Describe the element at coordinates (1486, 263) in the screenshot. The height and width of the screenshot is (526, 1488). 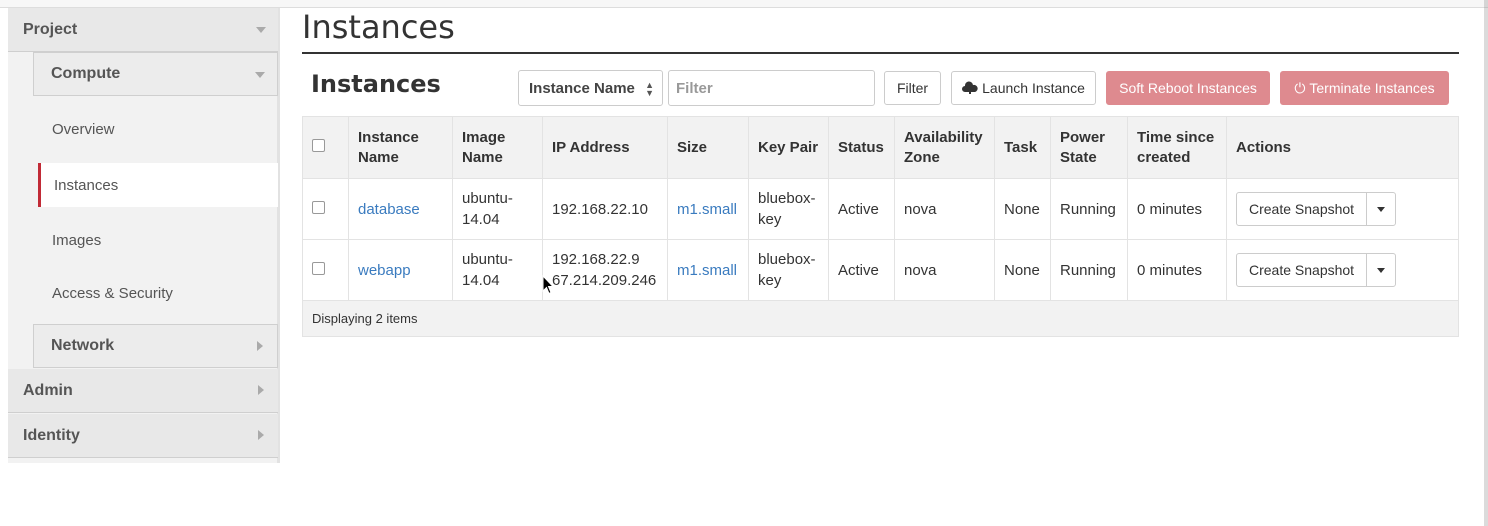
I see `window-edge` at that location.